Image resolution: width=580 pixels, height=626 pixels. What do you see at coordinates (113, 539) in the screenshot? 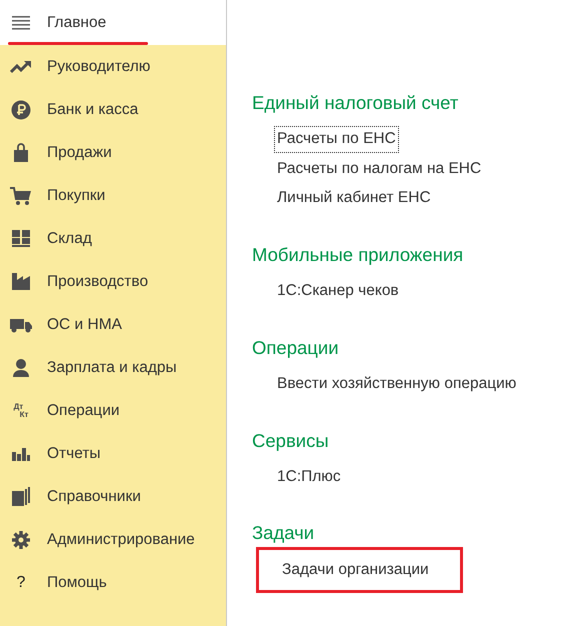
I see `sidebar-item: Администрирование` at bounding box center [113, 539].